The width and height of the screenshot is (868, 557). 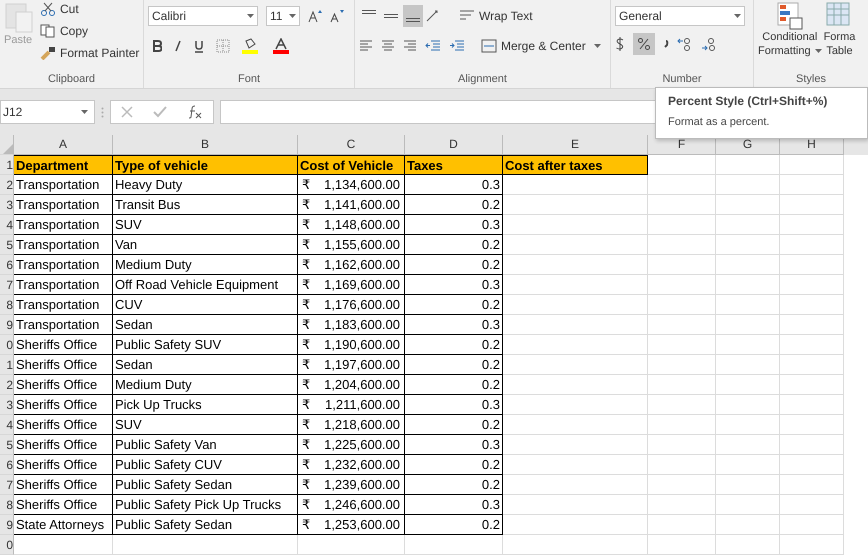 What do you see at coordinates (685, 44) in the screenshot?
I see `increase-decimal-icon` at bounding box center [685, 44].